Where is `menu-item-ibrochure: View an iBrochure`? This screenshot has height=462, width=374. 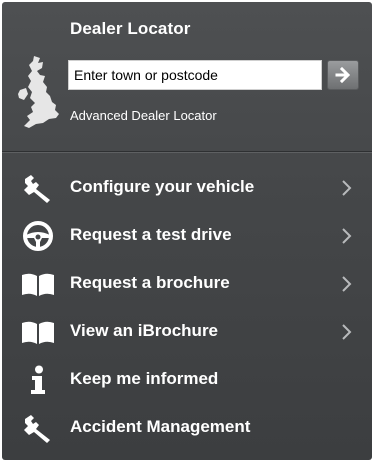 menu-item-ibrochure: View an iBrochure is located at coordinates (187, 332).